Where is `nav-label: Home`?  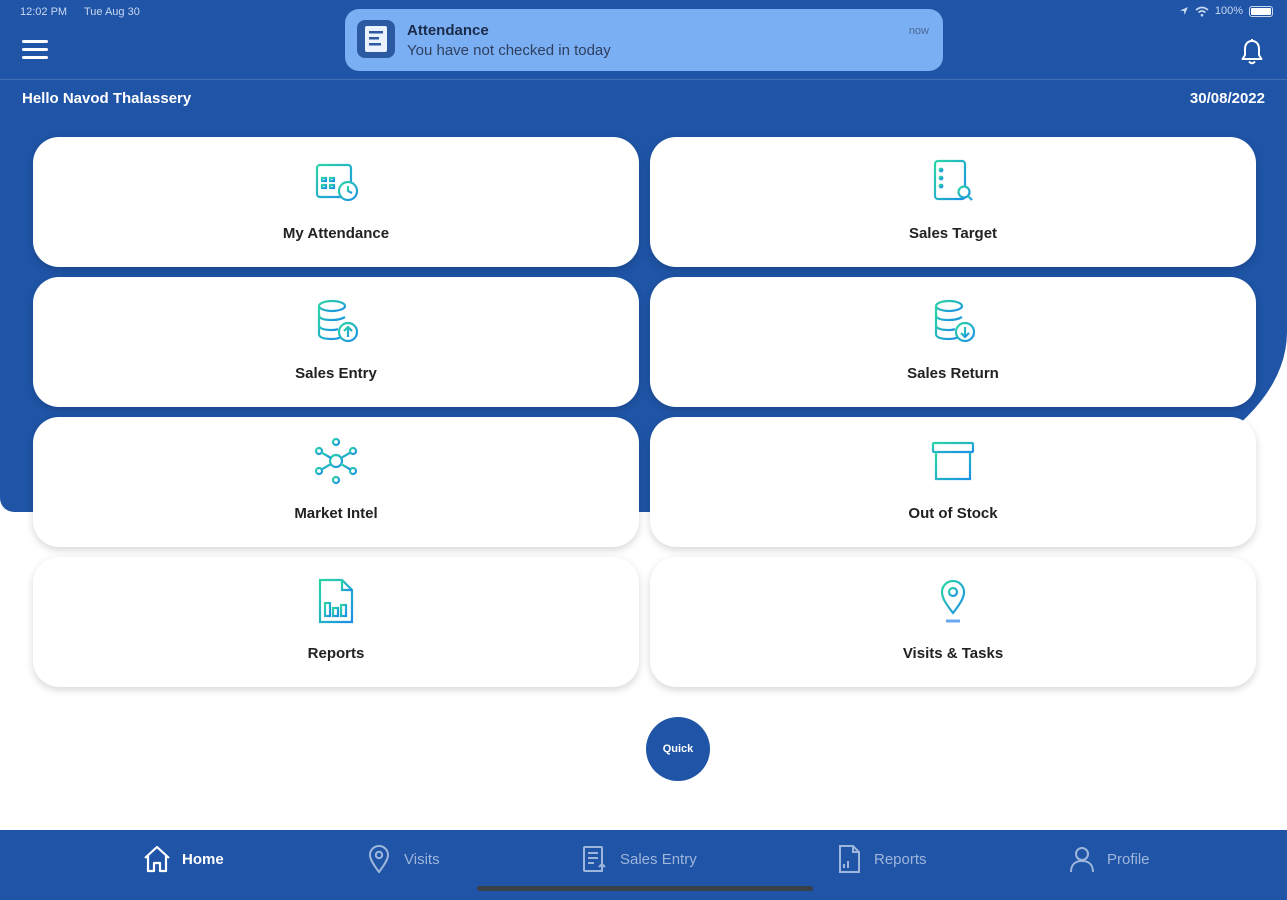
nav-label: Home is located at coordinates (203, 859).